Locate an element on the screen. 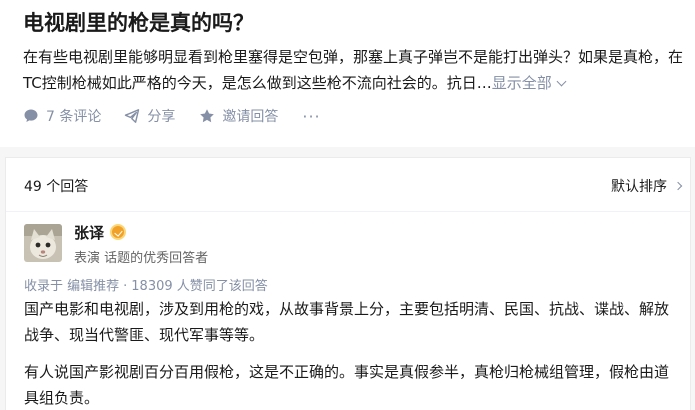 The width and height of the screenshot is (695, 410). comments-button: 7 条评论 is located at coordinates (62, 116).